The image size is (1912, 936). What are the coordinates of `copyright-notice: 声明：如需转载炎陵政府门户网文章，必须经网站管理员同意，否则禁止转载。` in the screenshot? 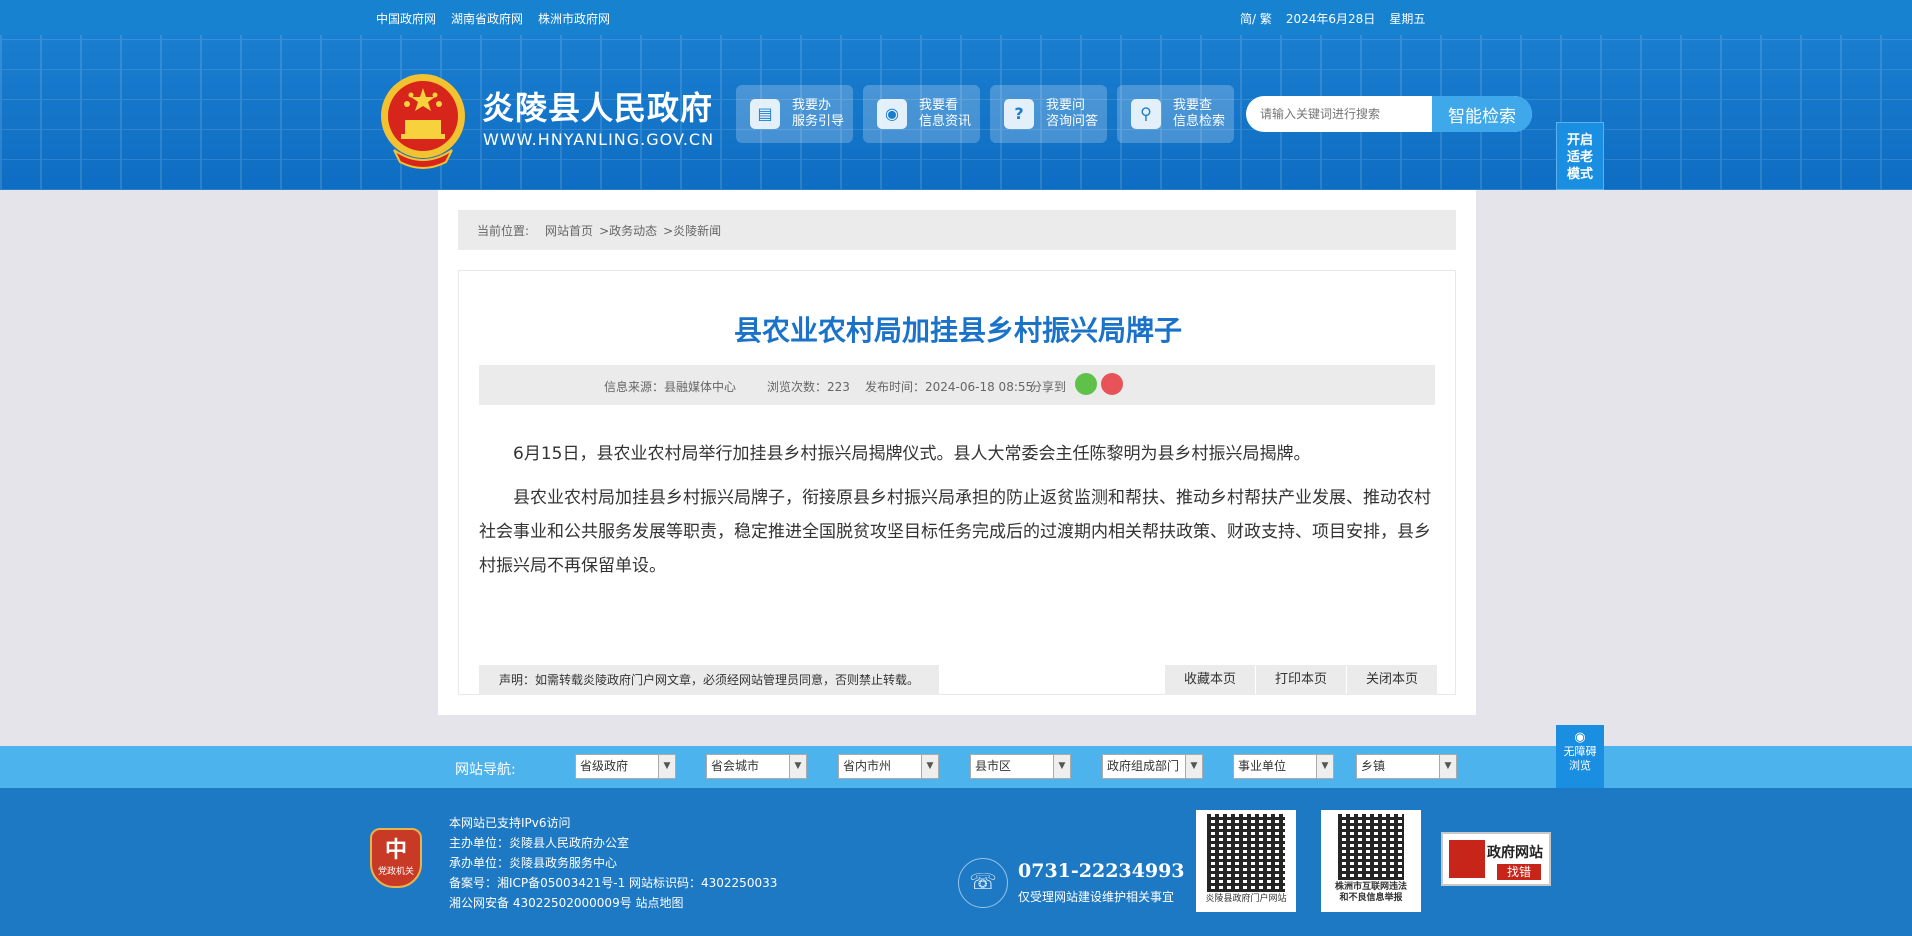 It's located at (709, 680).